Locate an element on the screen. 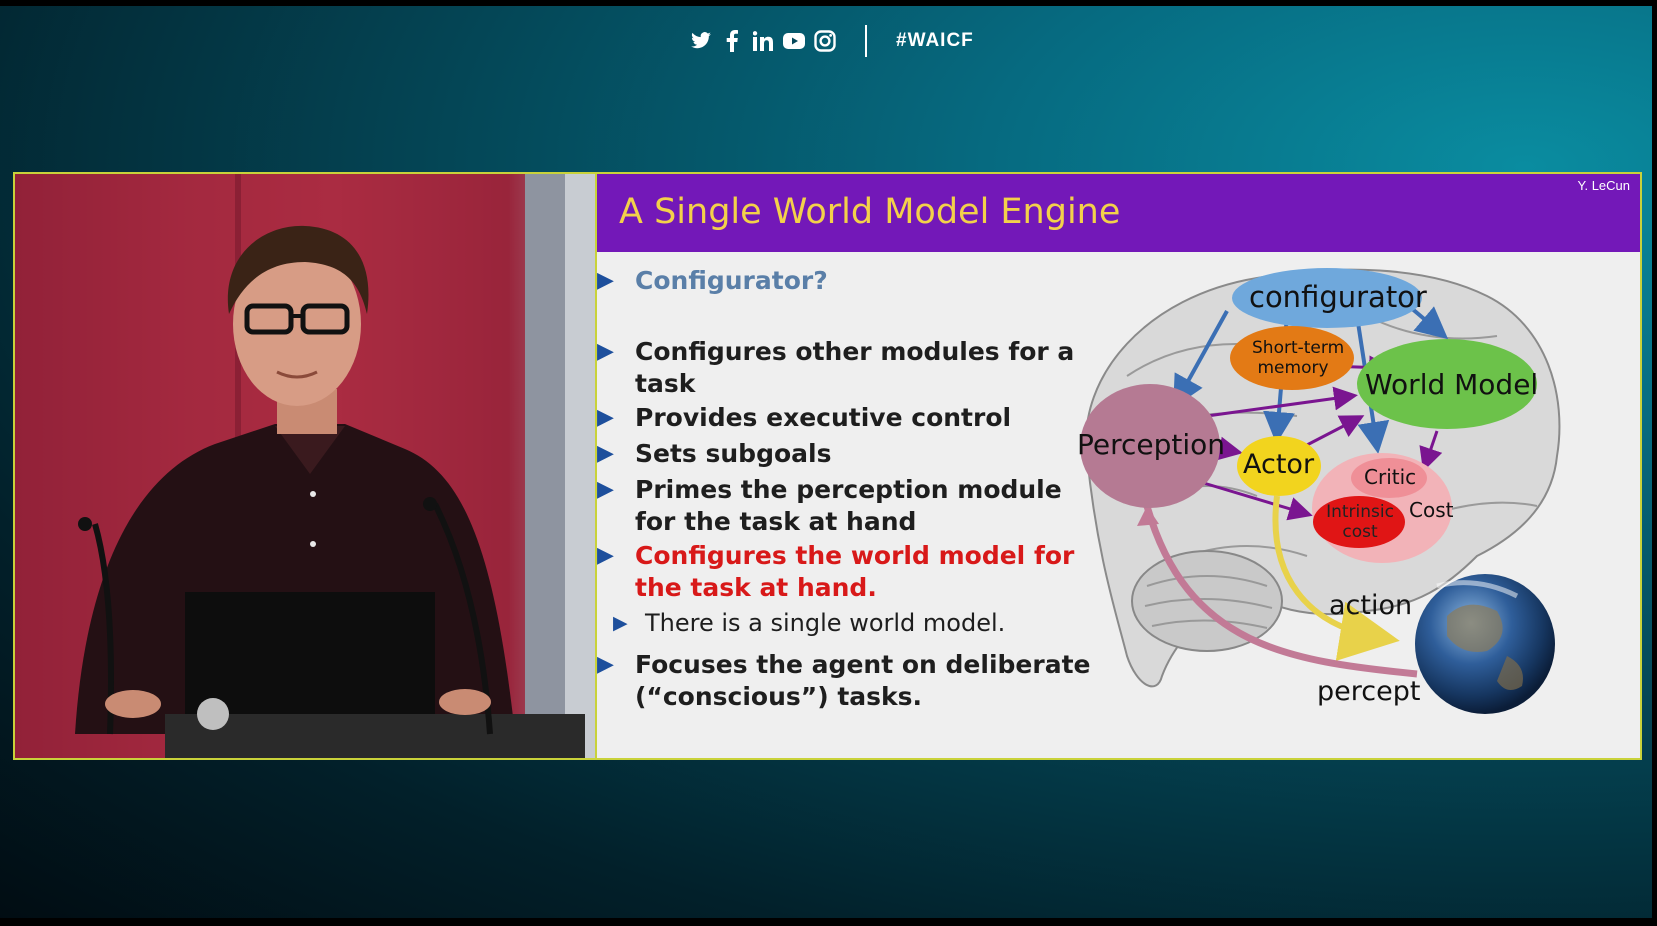  percept-label: percept is located at coordinates (1369, 691).